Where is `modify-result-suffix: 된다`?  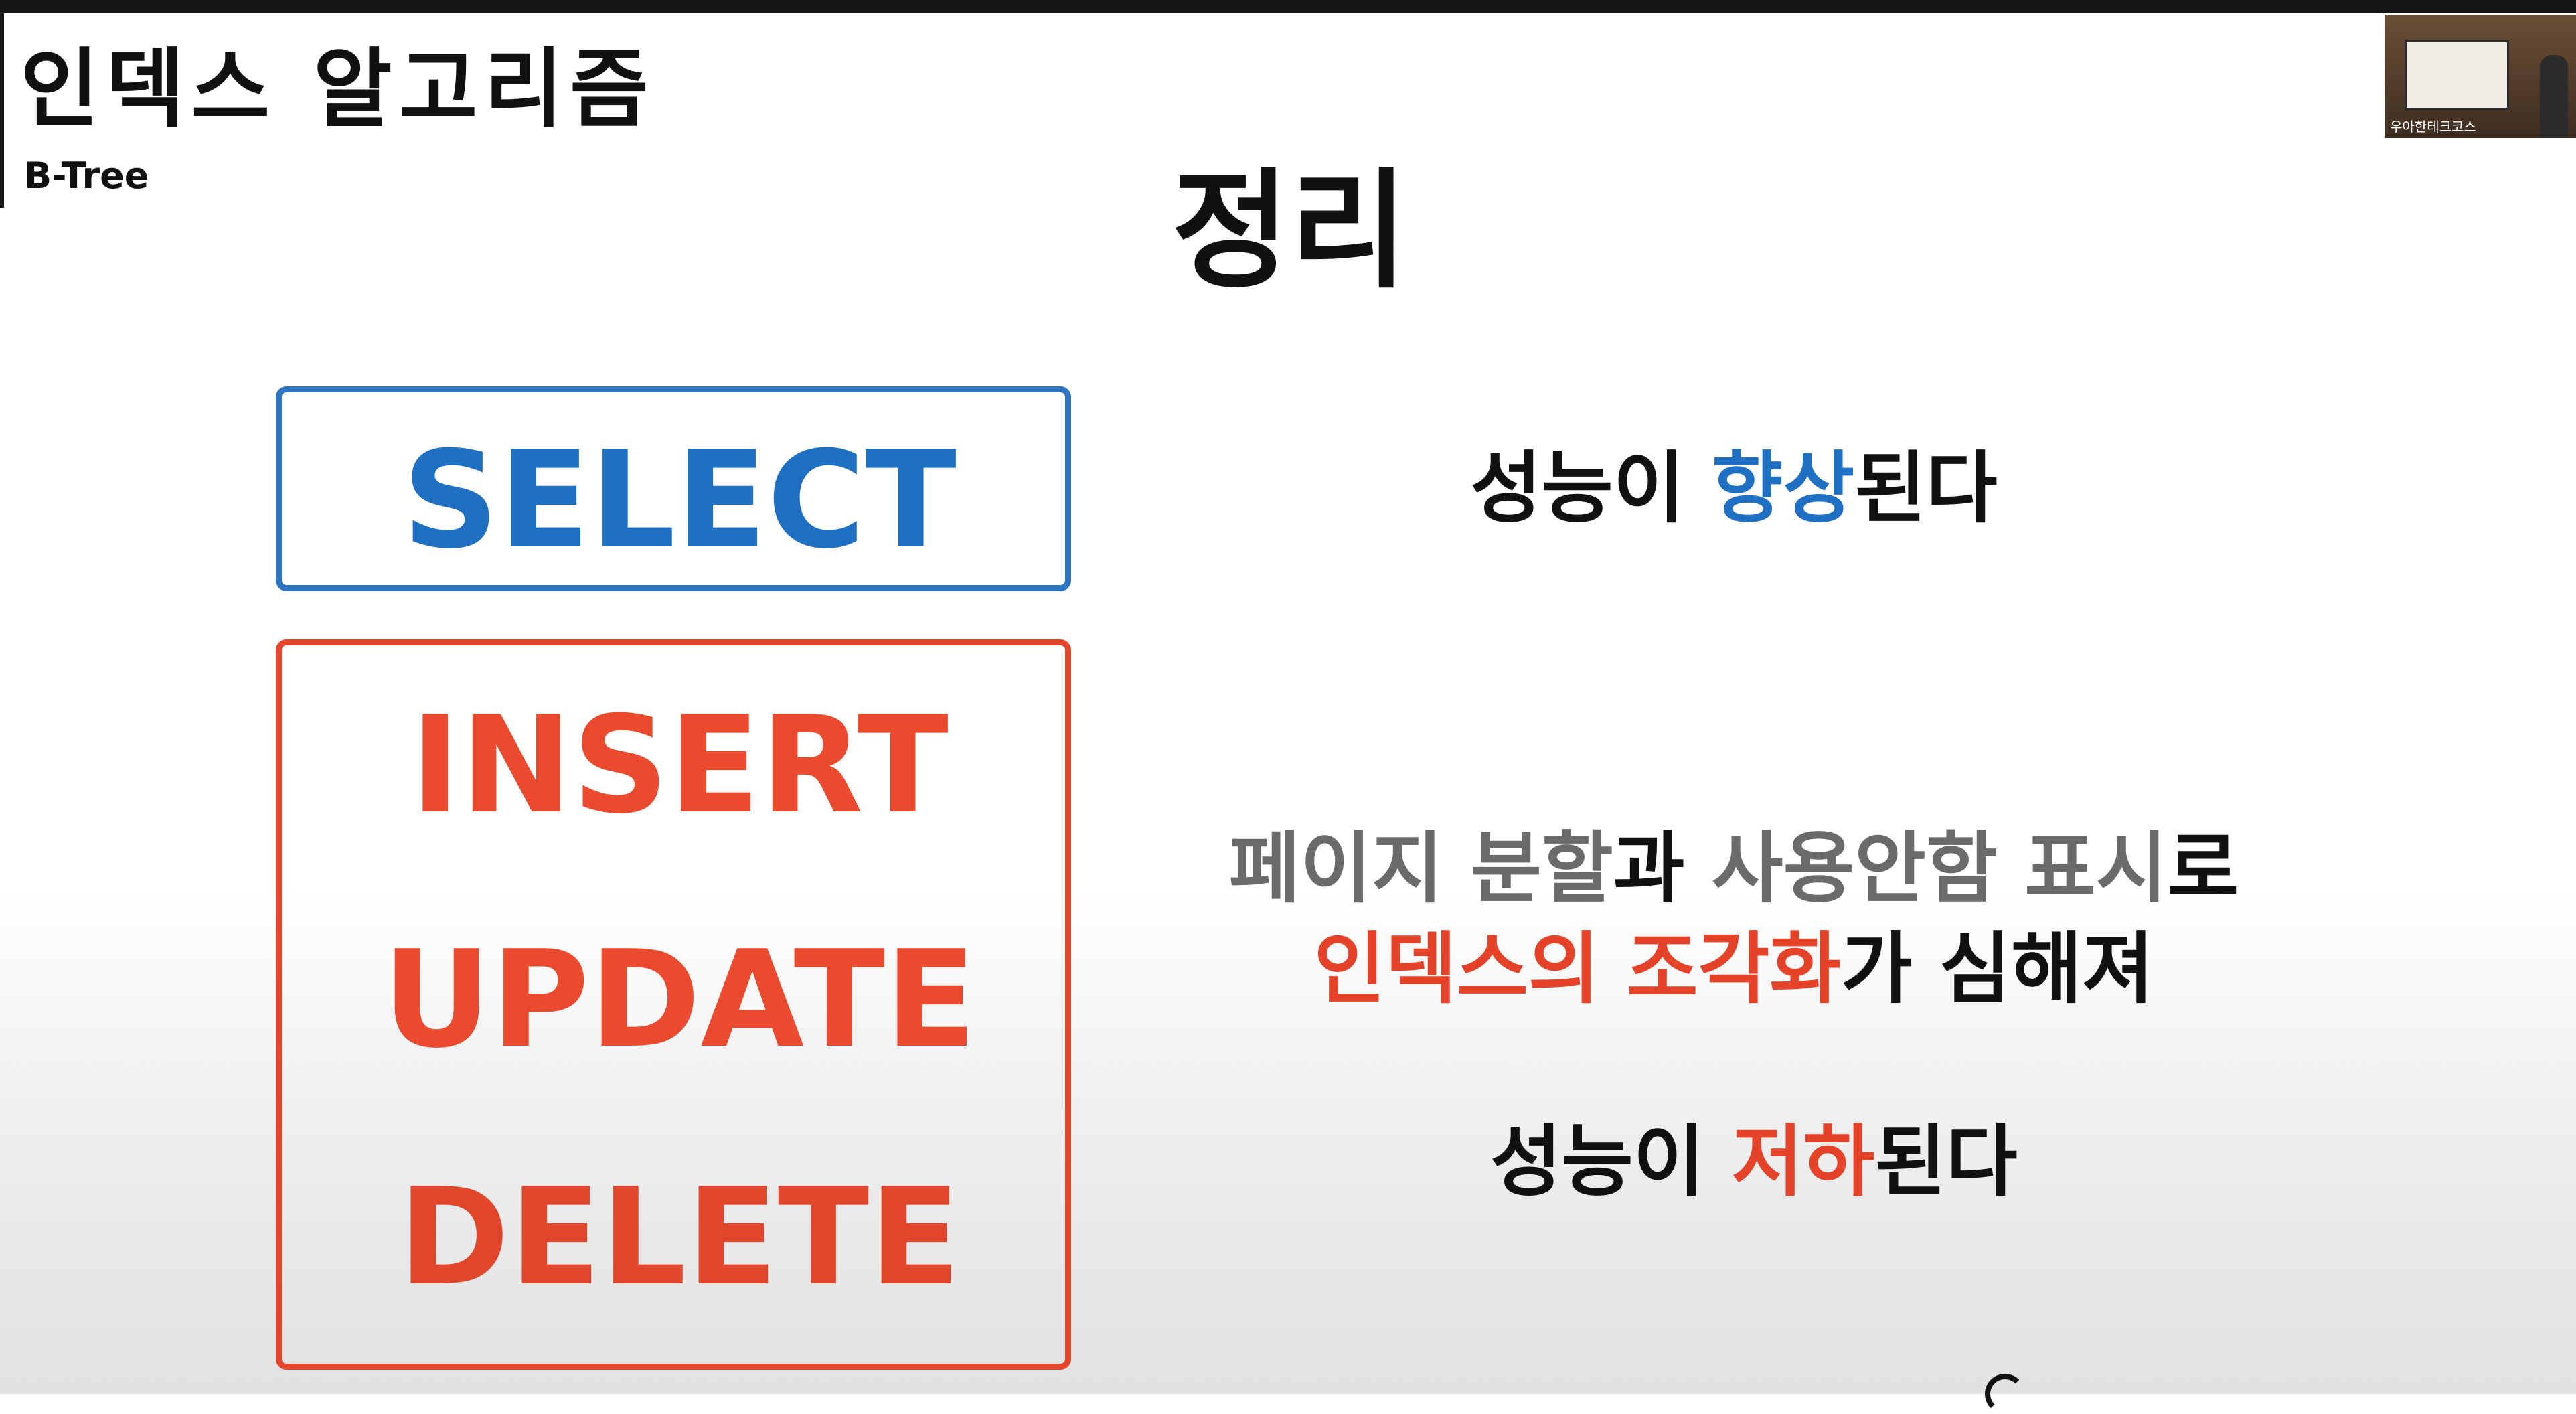 modify-result-suffix: 된다 is located at coordinates (1946, 1162).